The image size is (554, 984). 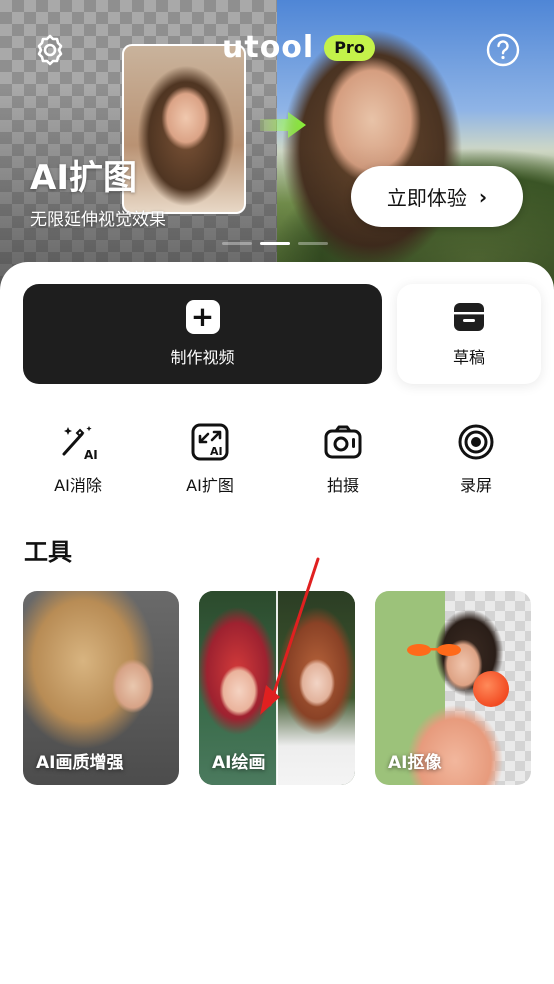 I want to click on tool-card-ai-enhance: AI画质增强, so click(x=101, y=688).